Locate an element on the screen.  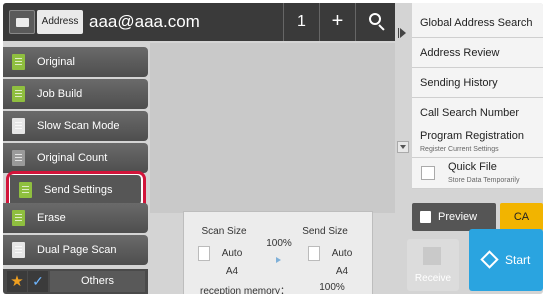
menu-item-label: Slow Scan Mode is located at coordinates (78, 126).